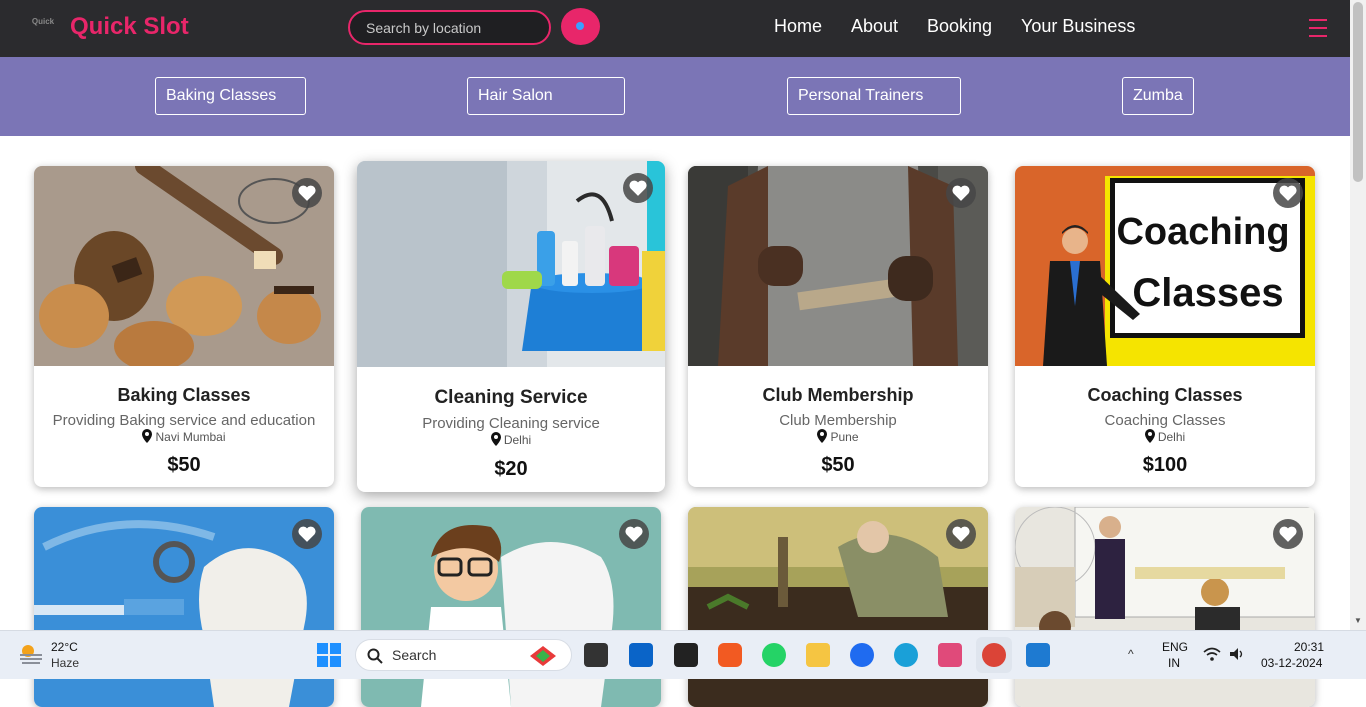 The image size is (1366, 707). I want to click on coaching-image-text-2: Classes, so click(1207, 293).